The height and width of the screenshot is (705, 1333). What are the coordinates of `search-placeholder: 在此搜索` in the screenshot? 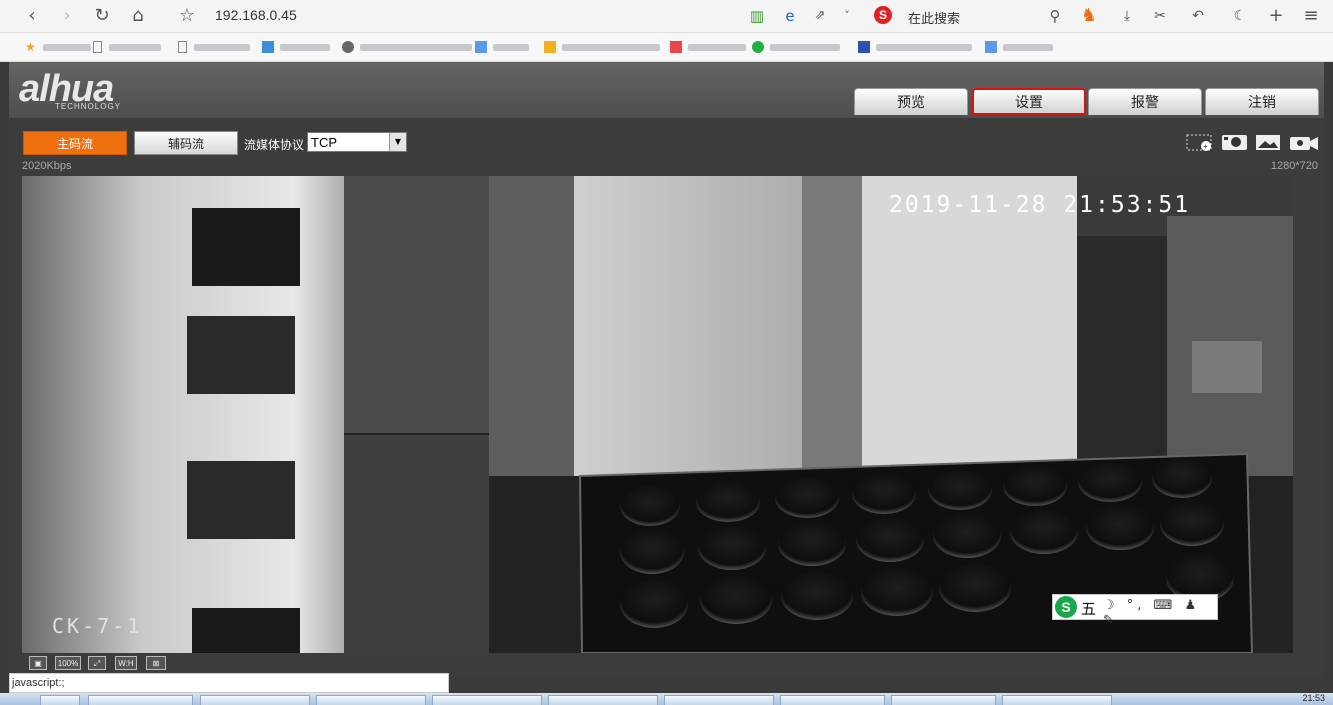 It's located at (934, 18).